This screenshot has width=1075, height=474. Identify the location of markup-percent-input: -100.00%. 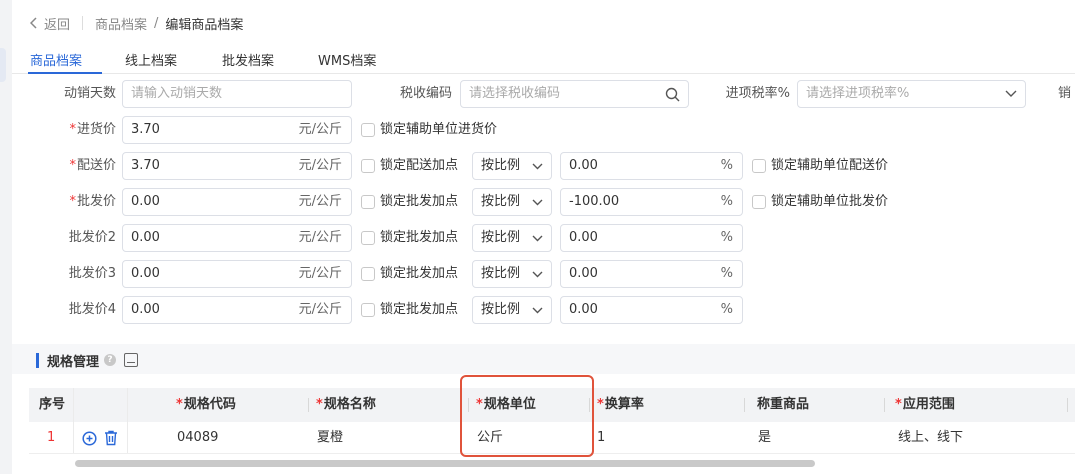
(651, 202).